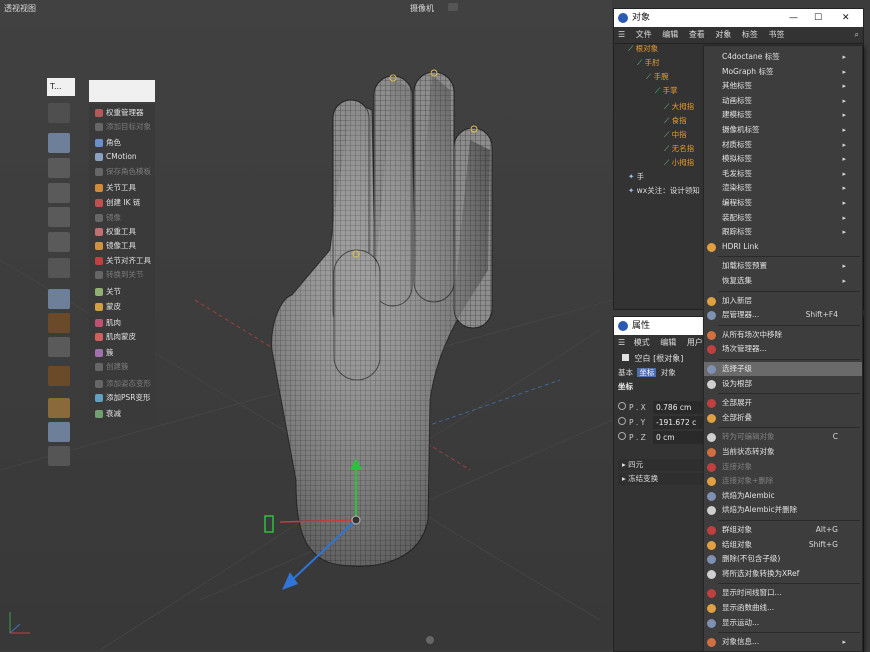 Image resolution: width=870 pixels, height=652 pixels. I want to click on rig-item: 权重工具, so click(123, 232).